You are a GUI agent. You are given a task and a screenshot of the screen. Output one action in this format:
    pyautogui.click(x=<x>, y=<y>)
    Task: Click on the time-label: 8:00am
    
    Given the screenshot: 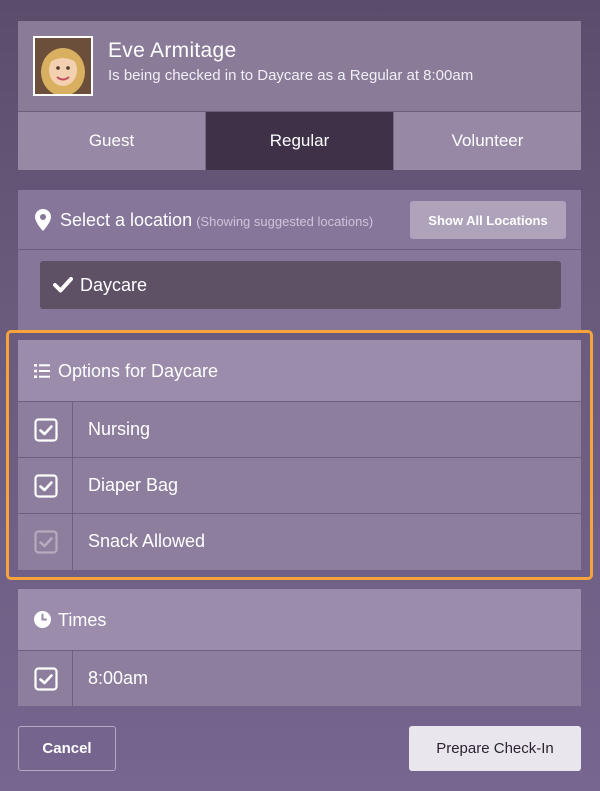 What is the action you would take?
    pyautogui.click(x=118, y=678)
    